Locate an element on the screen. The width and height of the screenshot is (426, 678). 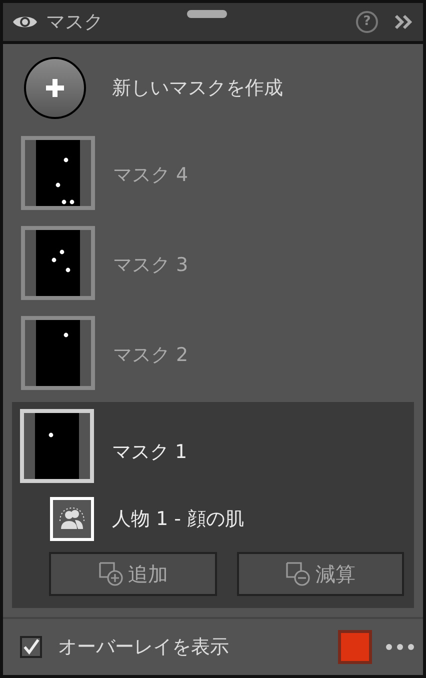
drag-handle is located at coordinates (207, 14).